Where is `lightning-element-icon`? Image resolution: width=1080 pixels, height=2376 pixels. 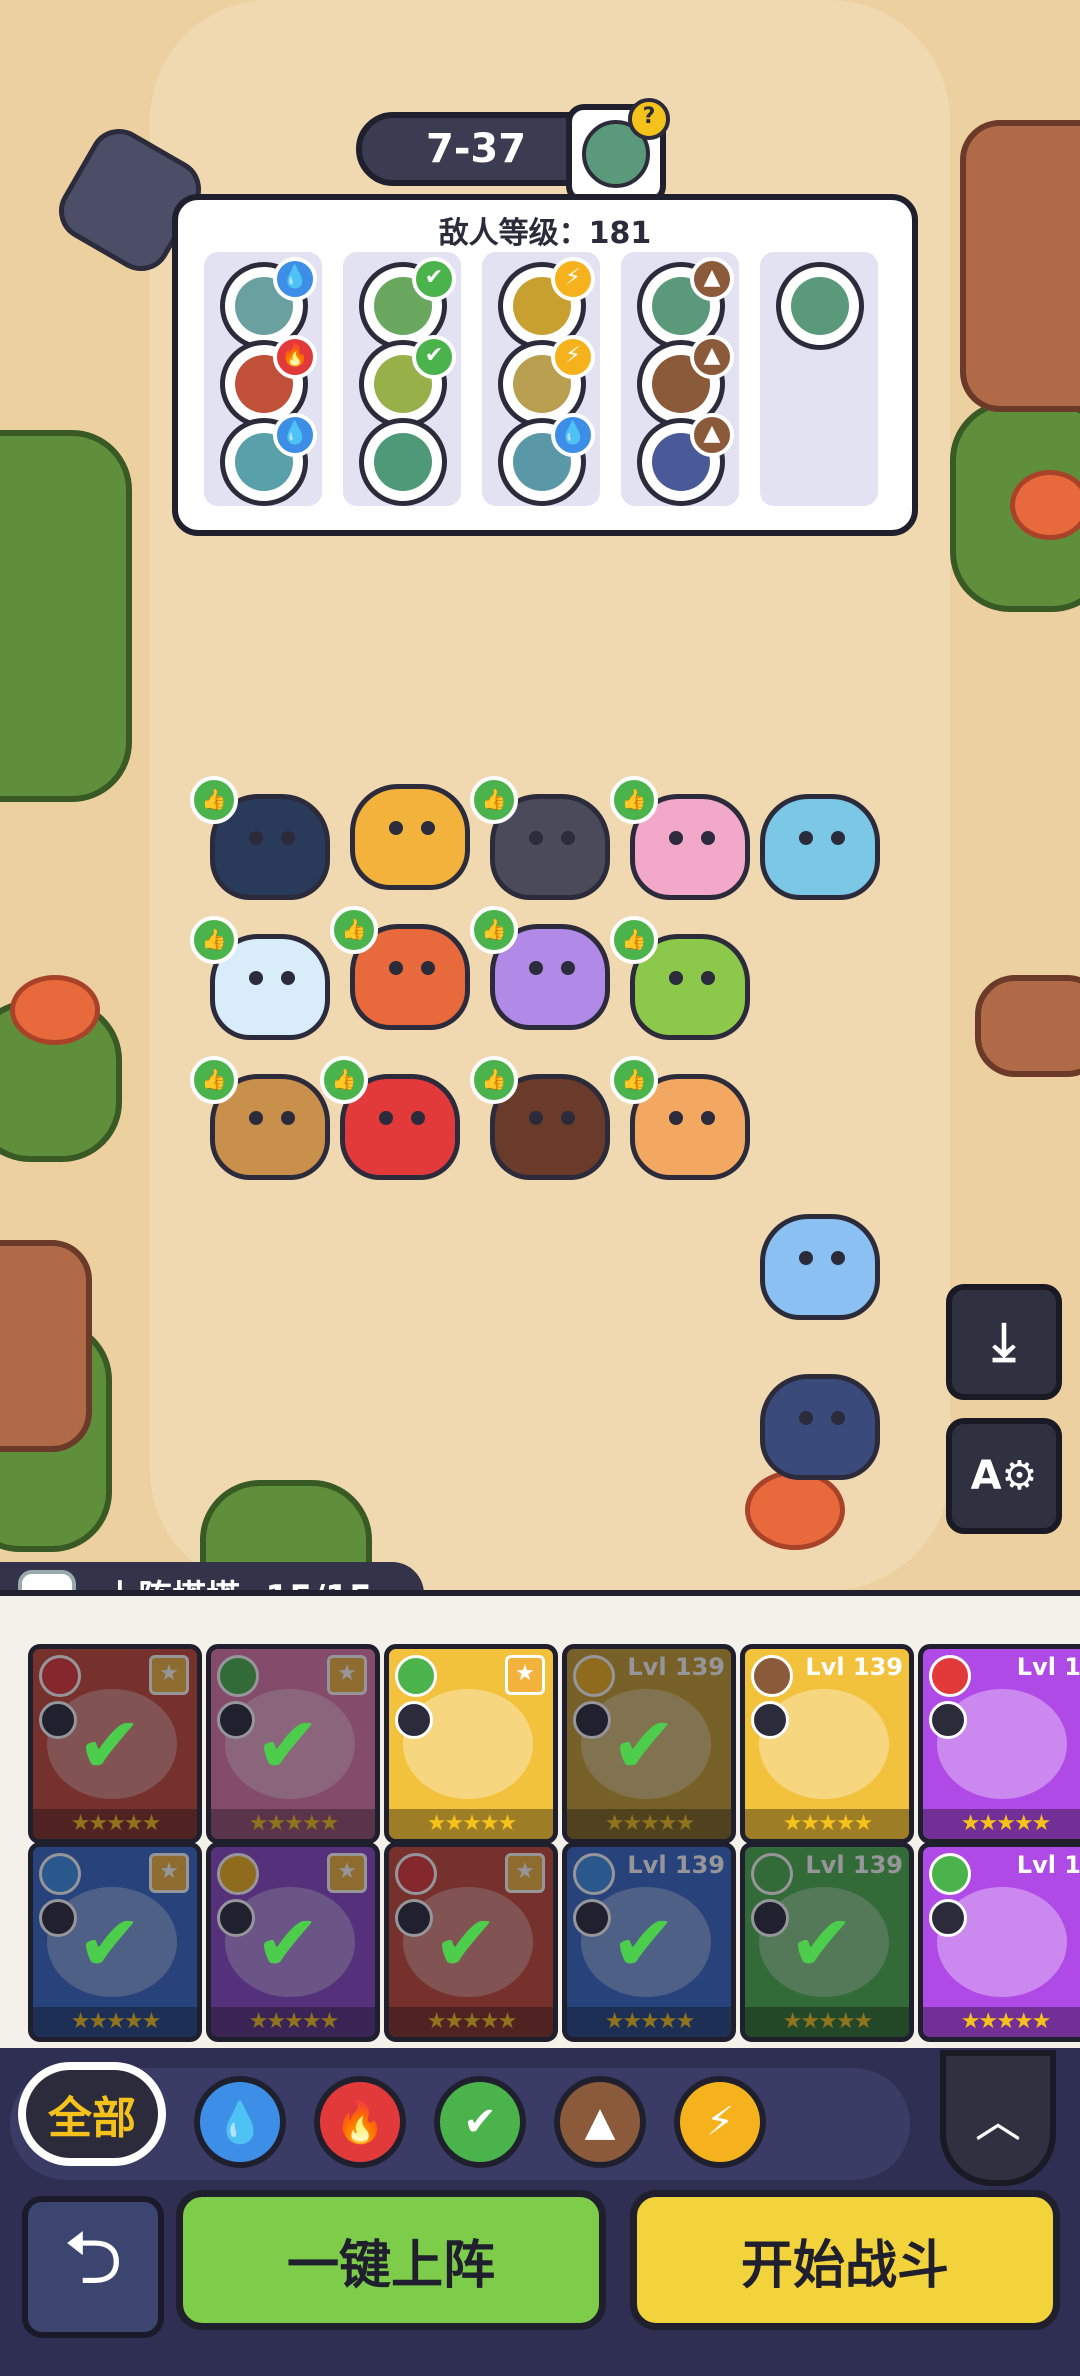
lightning-element-icon is located at coordinates (594, 1676).